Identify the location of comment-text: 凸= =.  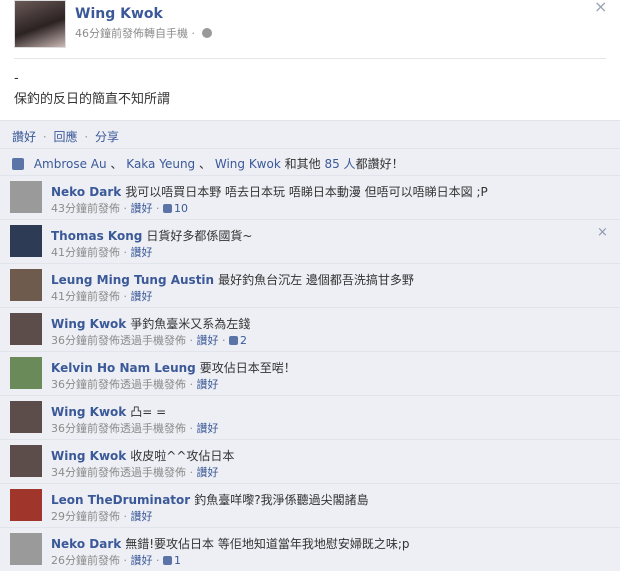
(148, 412).